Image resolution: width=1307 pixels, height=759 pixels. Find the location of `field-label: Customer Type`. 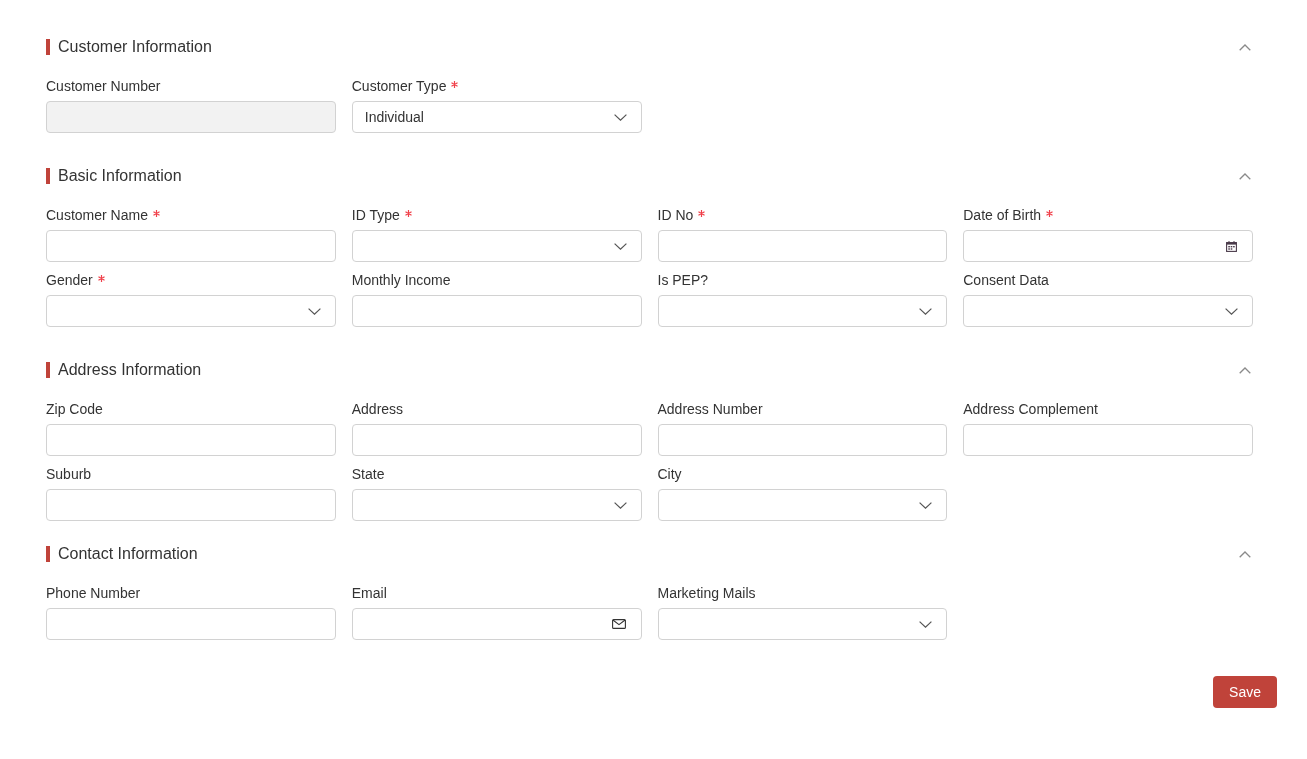

field-label: Customer Type is located at coordinates (399, 86).